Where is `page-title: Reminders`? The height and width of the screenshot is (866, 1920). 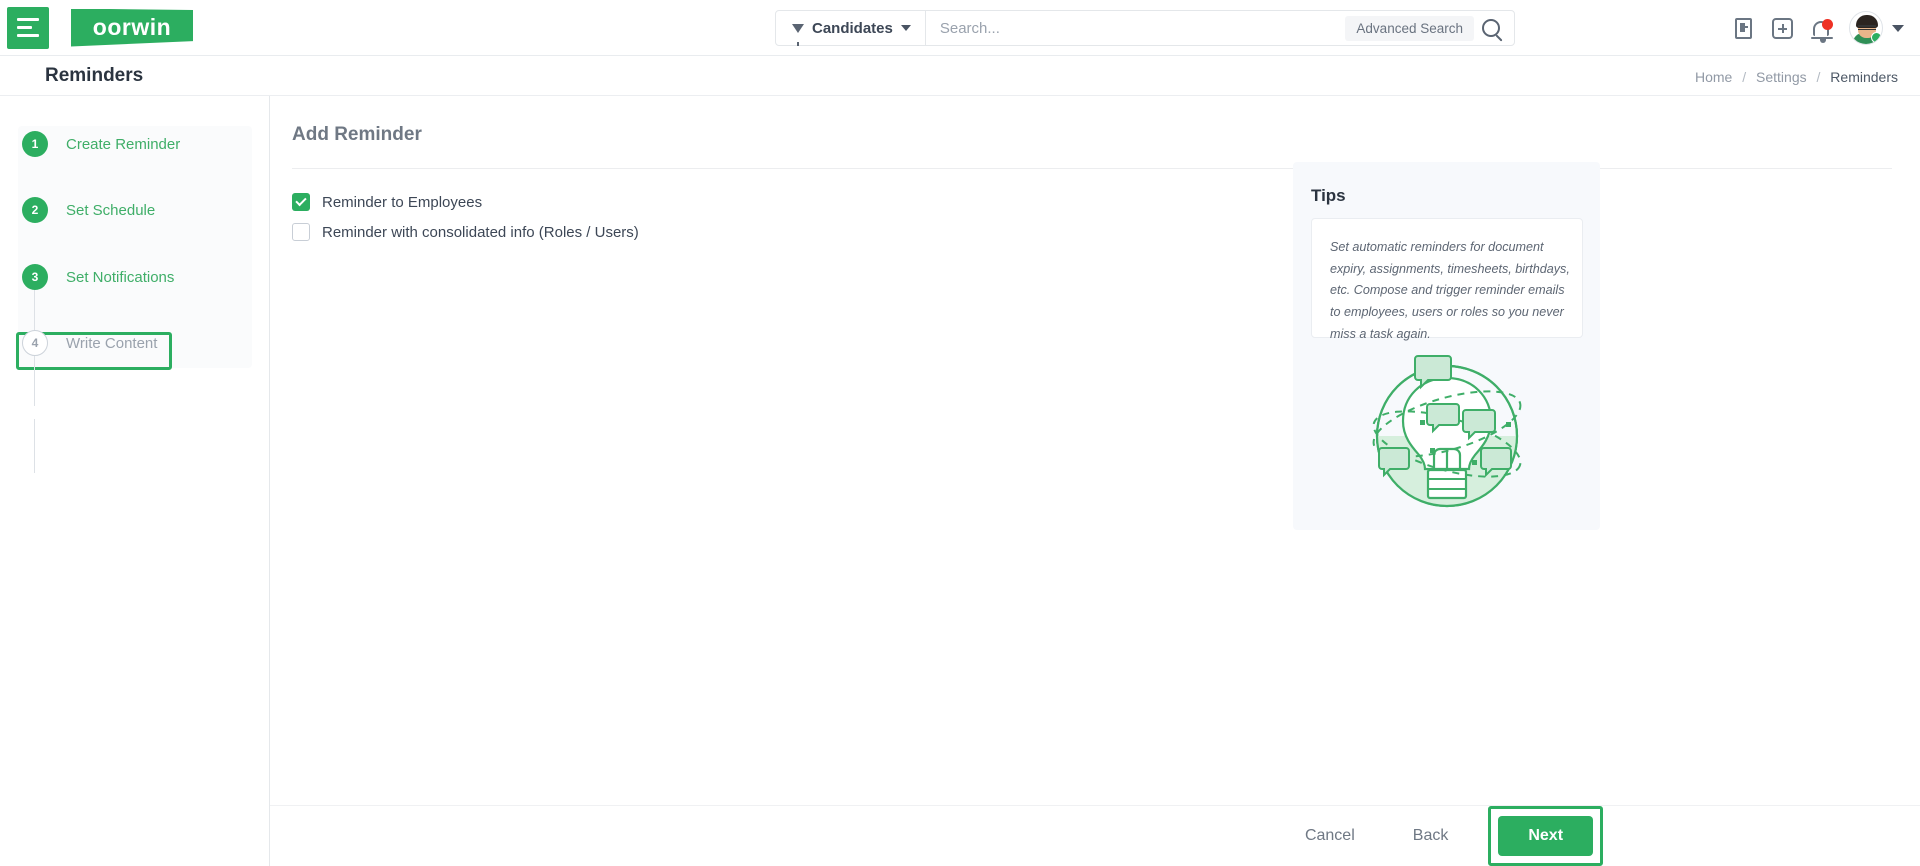
page-title: Reminders is located at coordinates (94, 75).